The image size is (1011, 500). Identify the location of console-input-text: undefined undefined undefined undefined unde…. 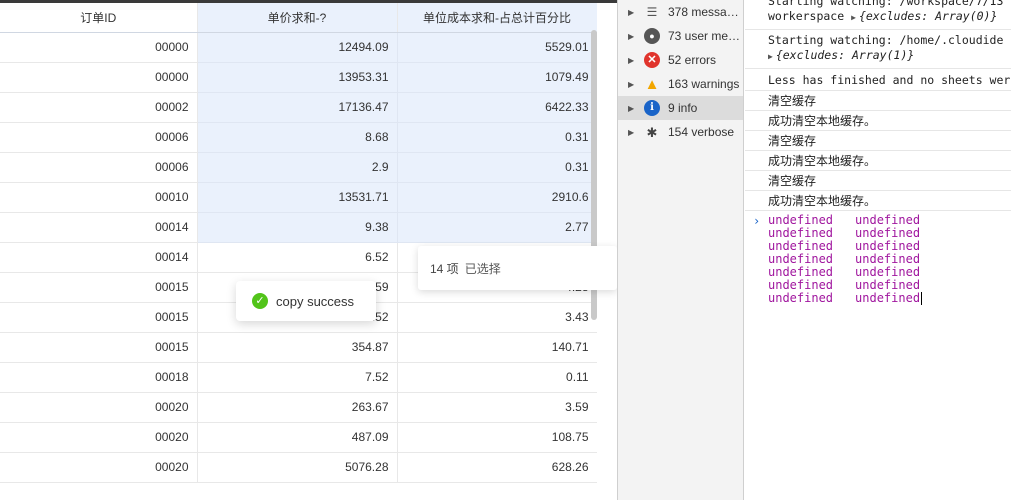
(889, 259).